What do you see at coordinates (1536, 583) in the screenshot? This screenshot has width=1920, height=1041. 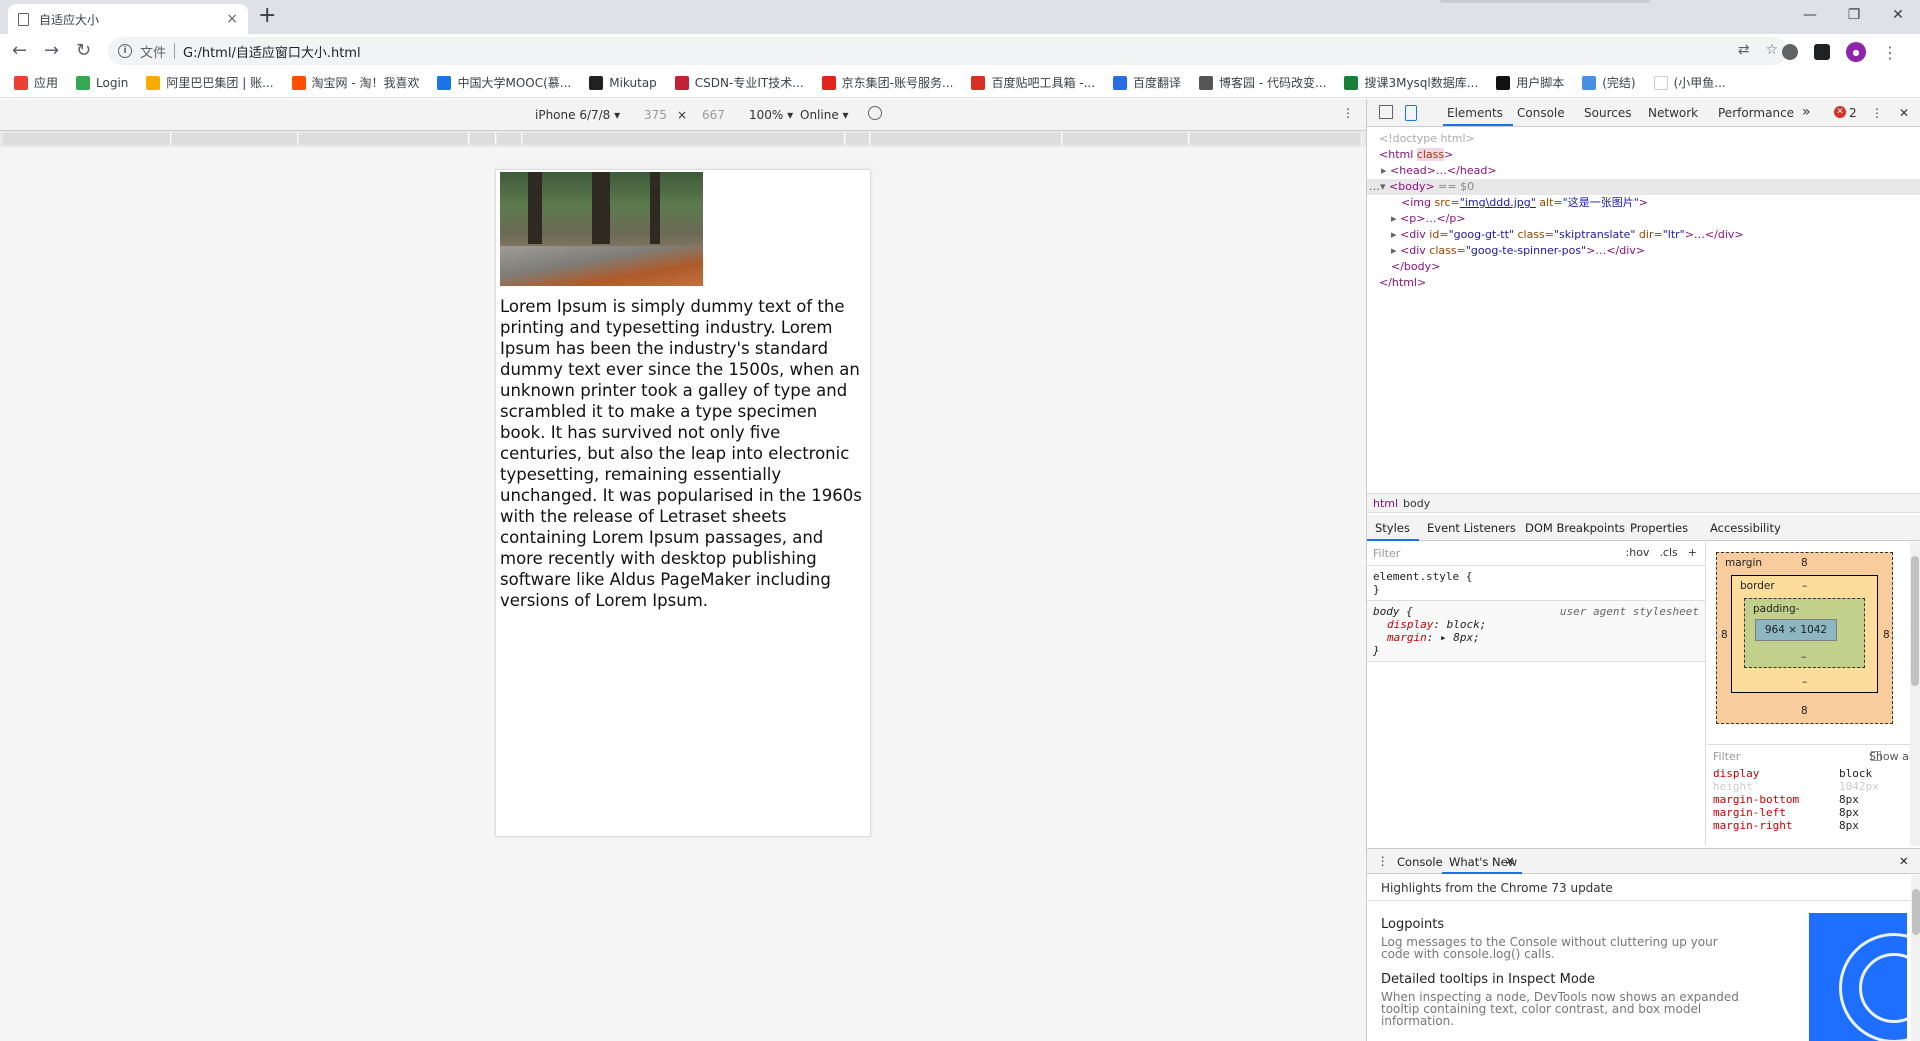 I see `element-style-rule: element.style { }` at bounding box center [1536, 583].